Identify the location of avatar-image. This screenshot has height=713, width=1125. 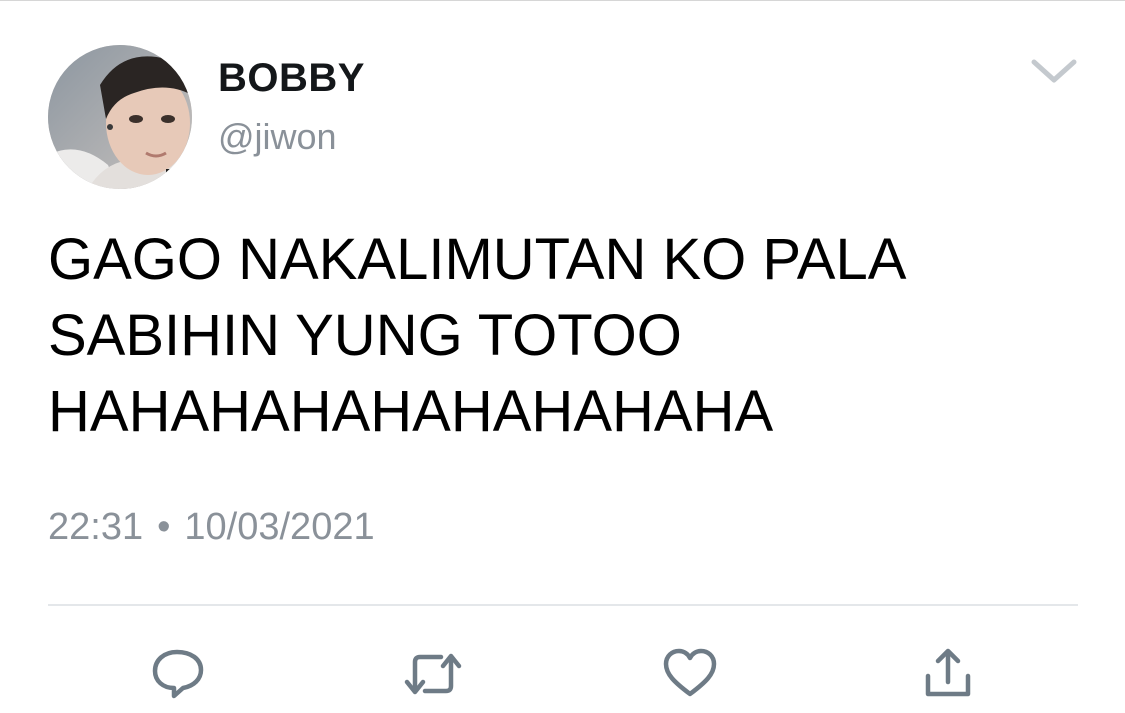
(120, 117).